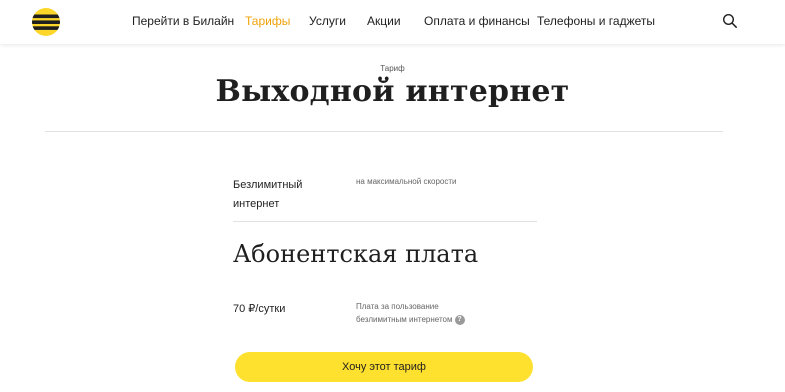 The width and height of the screenshot is (785, 392). What do you see at coordinates (384, 21) in the screenshot?
I see `nav-item-promotions: Акции` at bounding box center [384, 21].